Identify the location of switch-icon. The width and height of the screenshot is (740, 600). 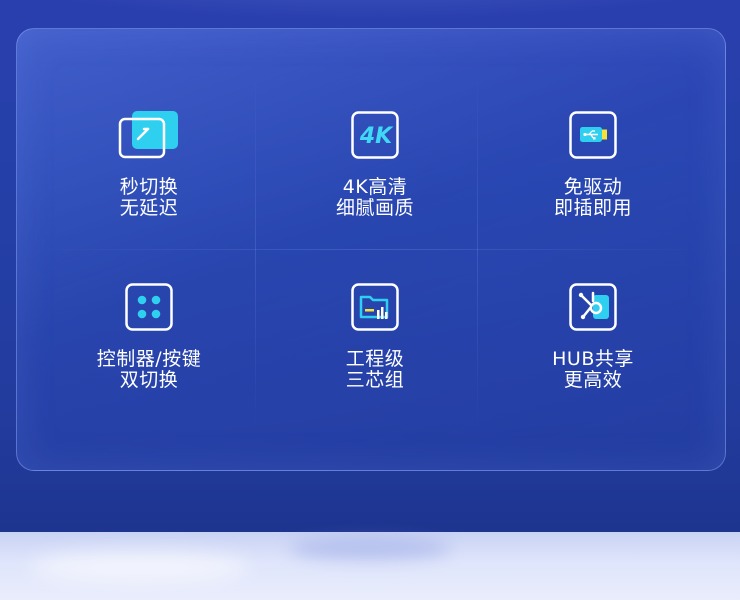
(148, 135).